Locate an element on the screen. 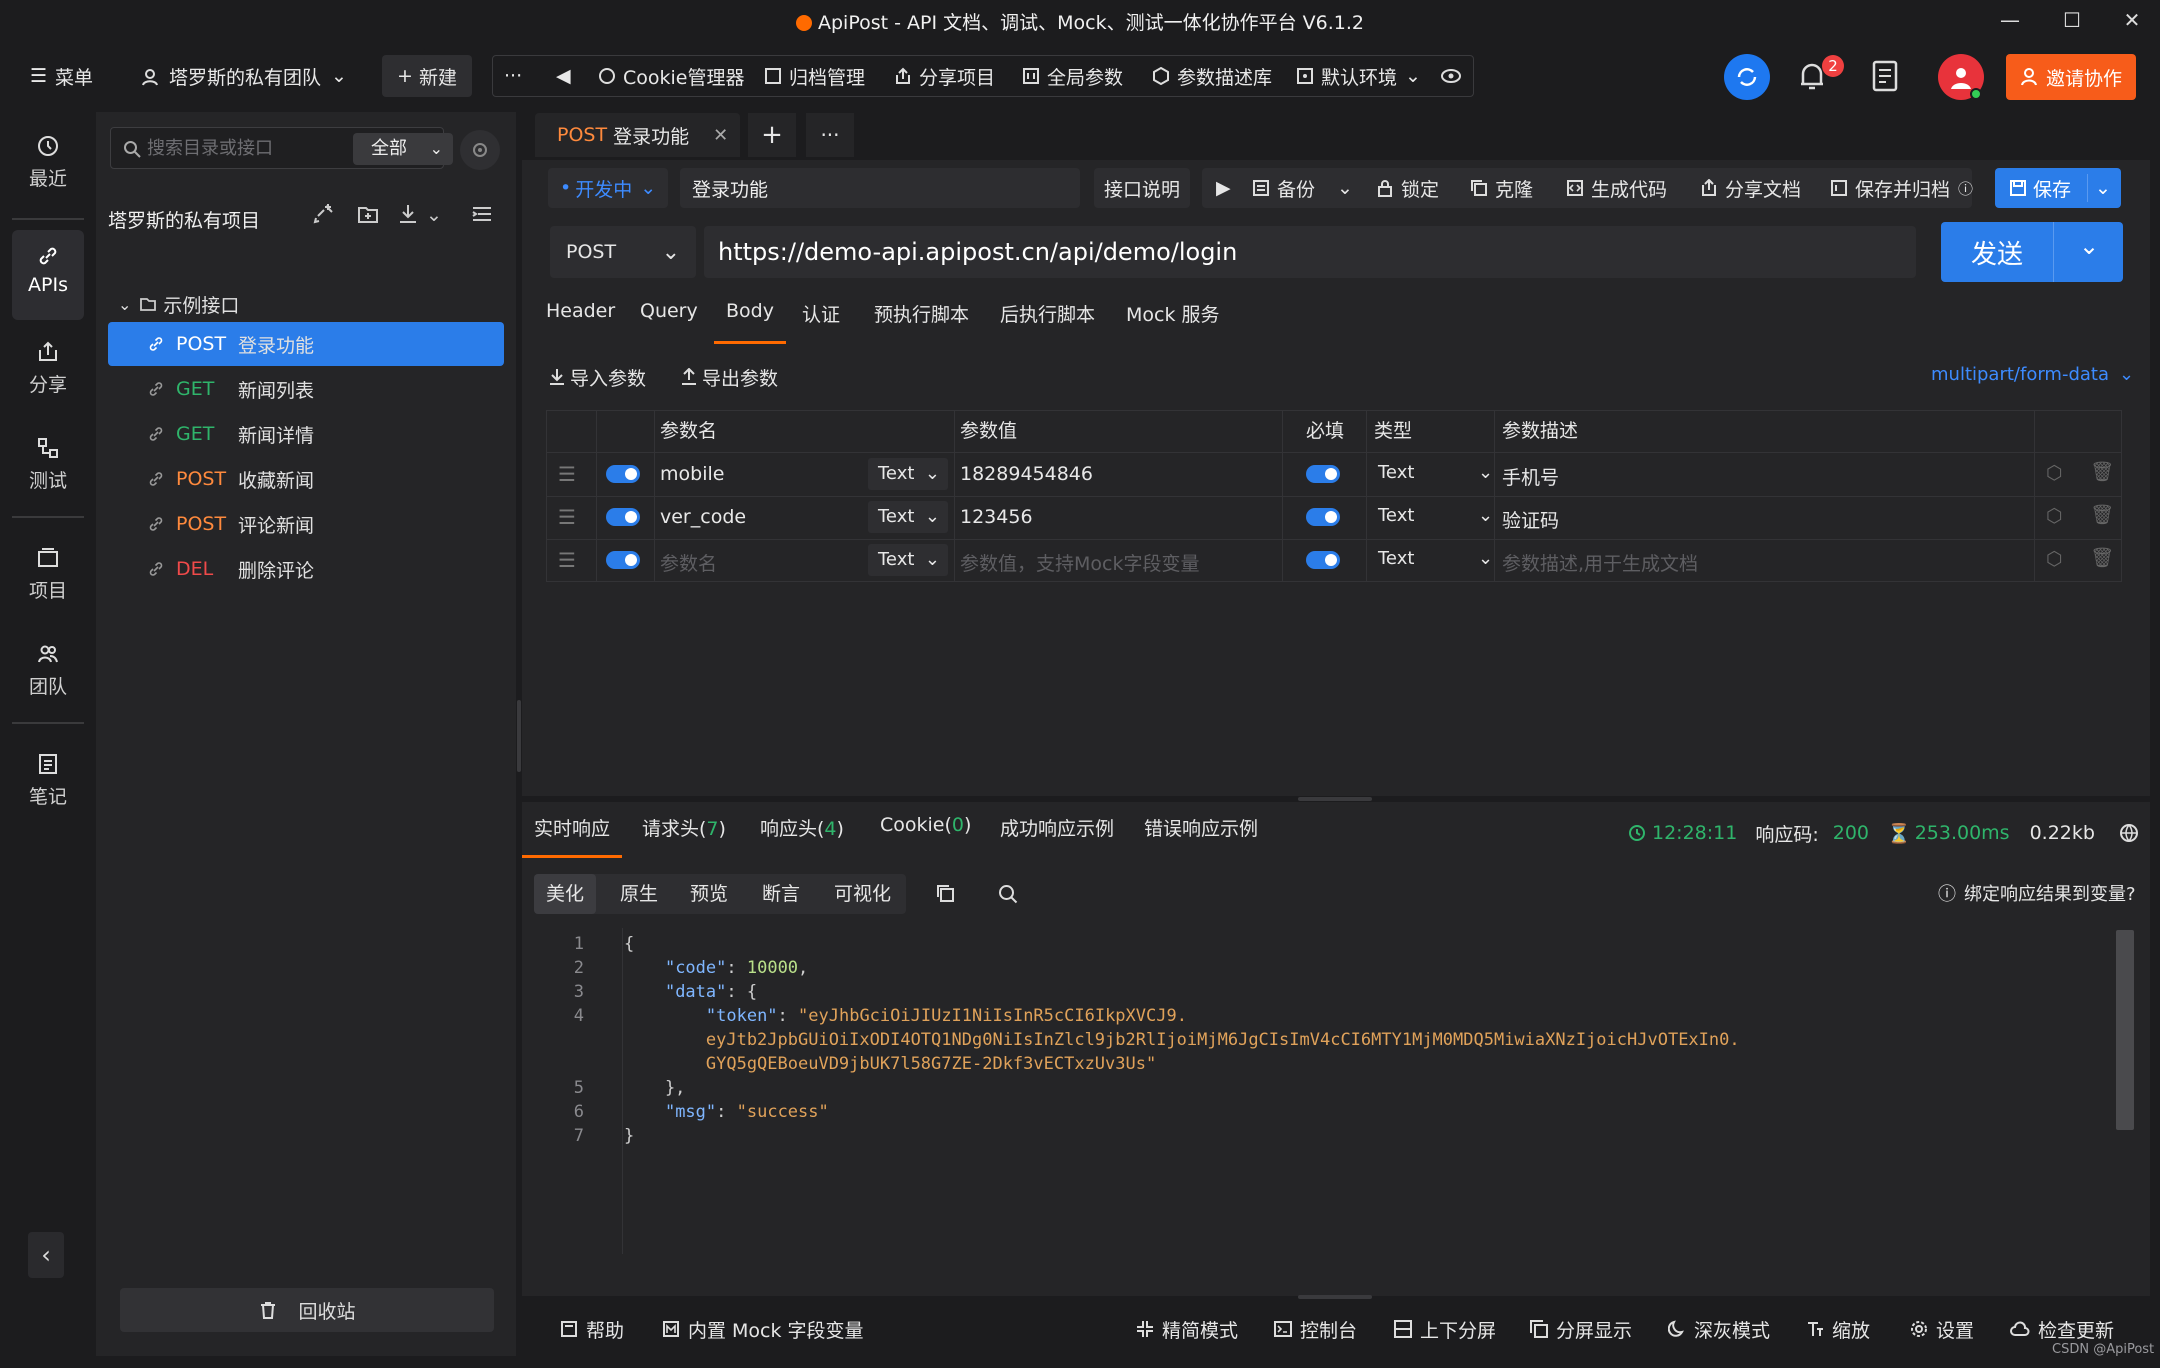  locate-icon is located at coordinates (480, 150).